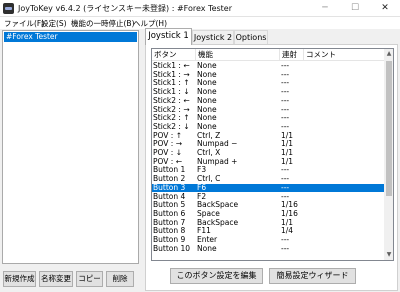  Describe the element at coordinates (268, 179) in the screenshot. I see `table-row: Button 2 Ctrl, C ---` at that location.